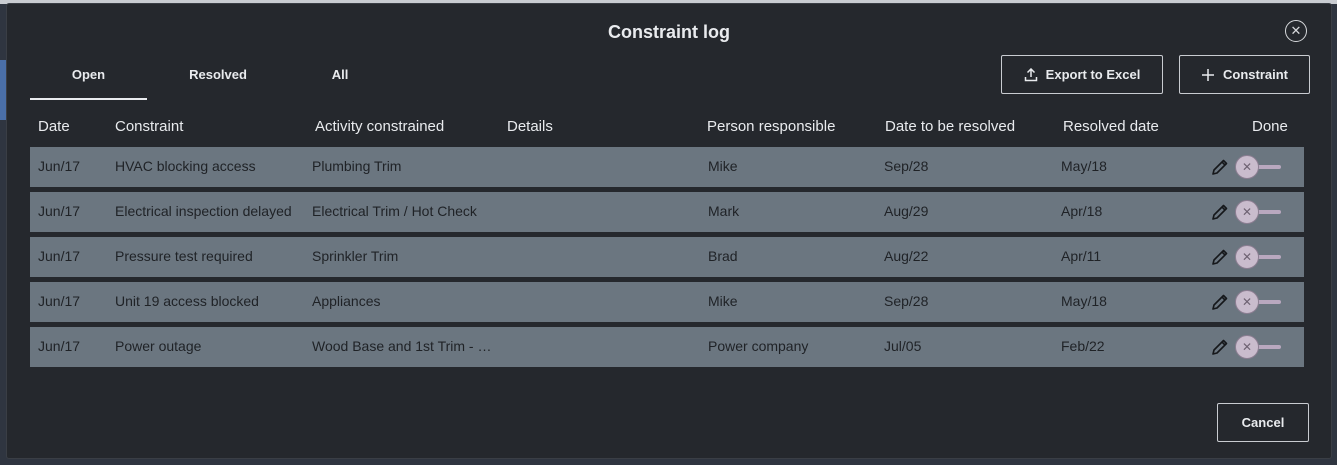  Describe the element at coordinates (149, 126) in the screenshot. I see `column-header-constraint: Constraint` at that location.